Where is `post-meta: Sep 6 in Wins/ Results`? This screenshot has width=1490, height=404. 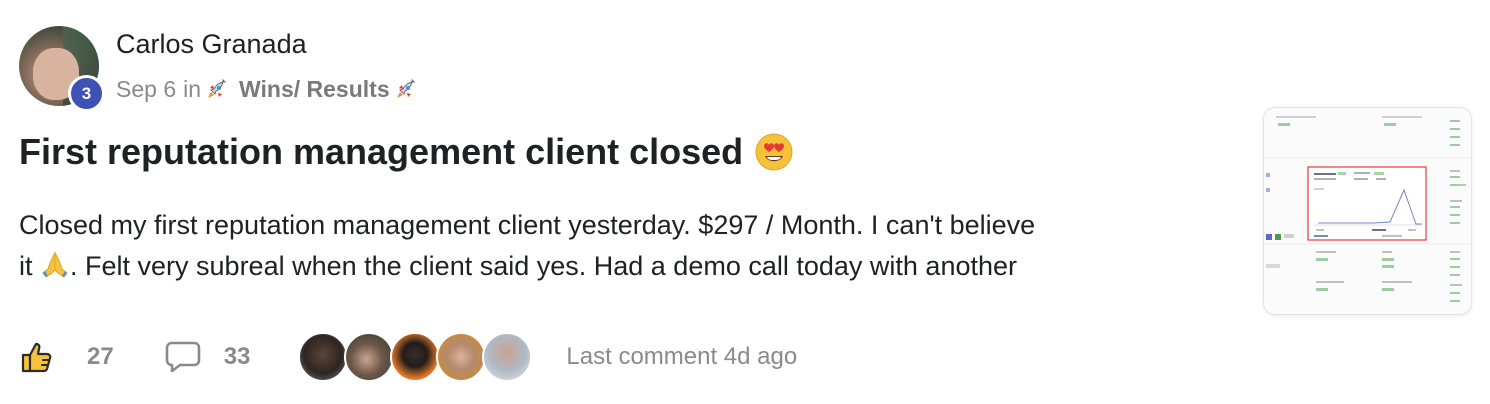
post-meta: Sep 6 in Wins/ Results is located at coordinates (269, 89).